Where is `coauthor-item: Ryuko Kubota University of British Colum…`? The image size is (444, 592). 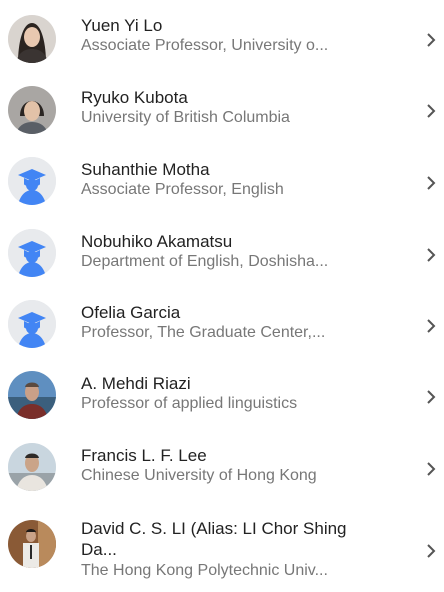
coauthor-item: Ryuko Kubota University of British Colum… is located at coordinates (222, 111).